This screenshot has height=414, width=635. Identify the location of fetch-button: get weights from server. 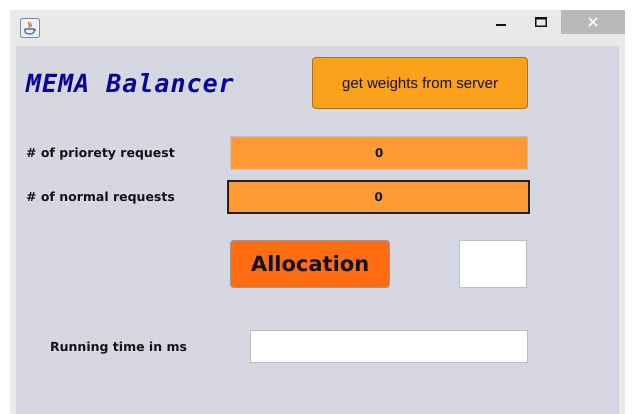
(420, 83).